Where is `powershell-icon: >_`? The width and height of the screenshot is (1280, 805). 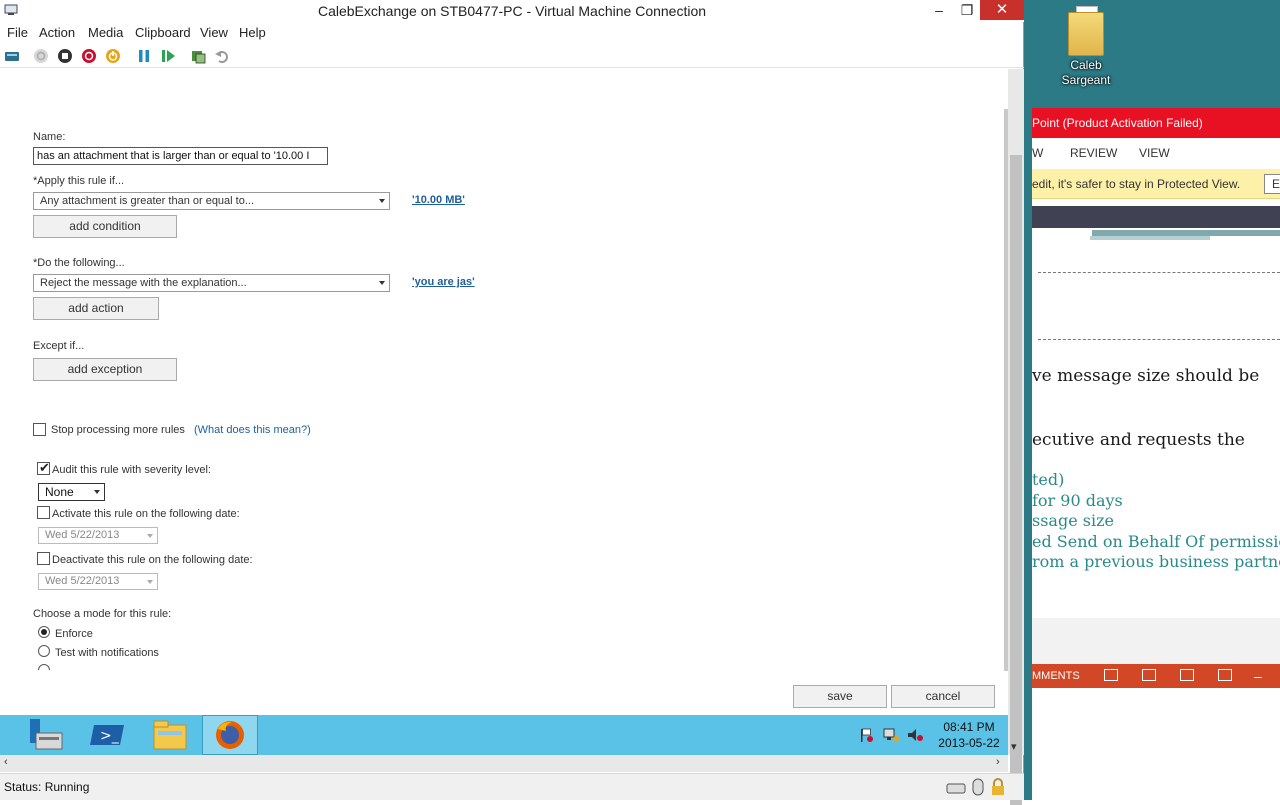
powershell-icon: >_ is located at coordinates (108, 735).